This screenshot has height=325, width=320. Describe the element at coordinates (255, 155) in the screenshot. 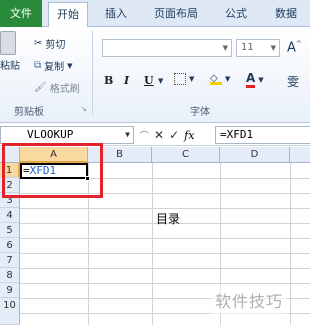

I see `column-header-d: D` at that location.